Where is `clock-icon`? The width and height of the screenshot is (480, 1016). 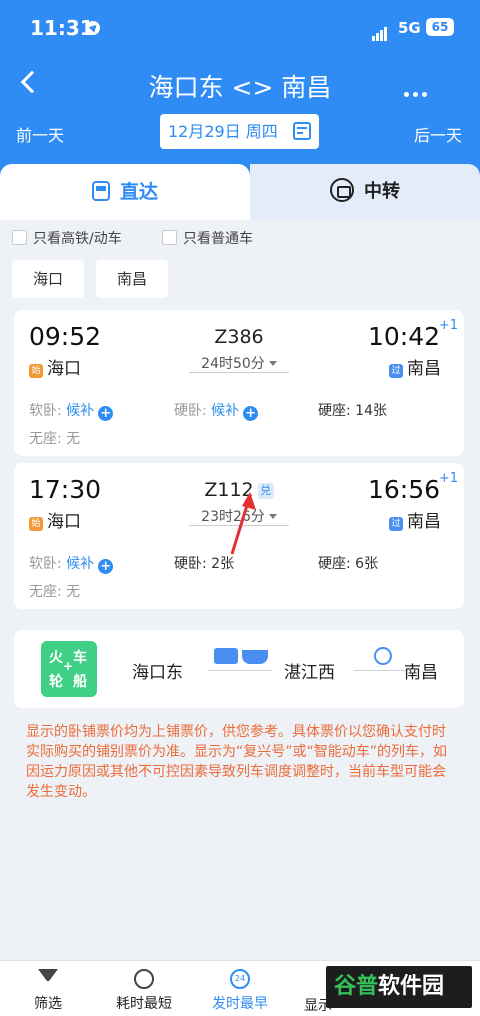
clock-icon is located at coordinates (144, 979).